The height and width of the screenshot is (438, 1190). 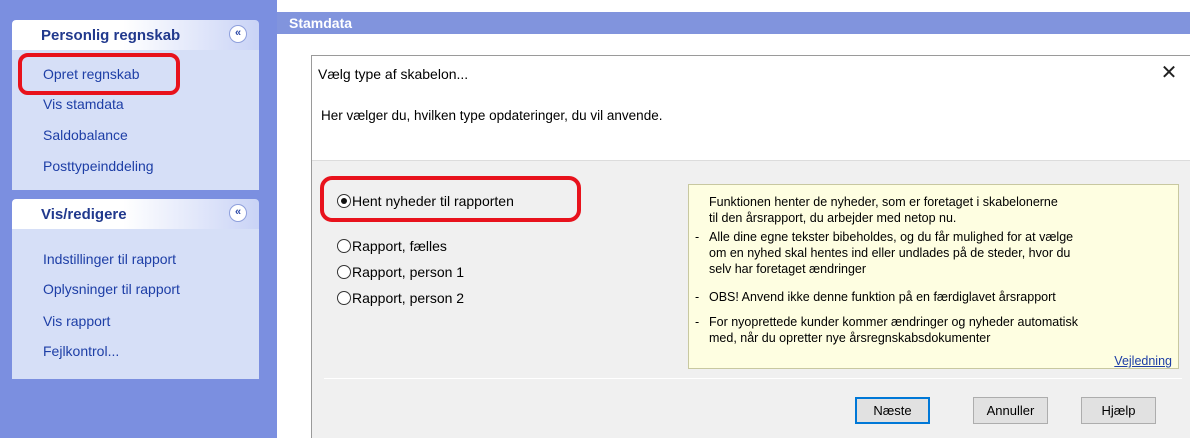 I want to click on nav-item-indstillinger-til-rapport: Indstillinger til rapport, so click(x=109, y=259).